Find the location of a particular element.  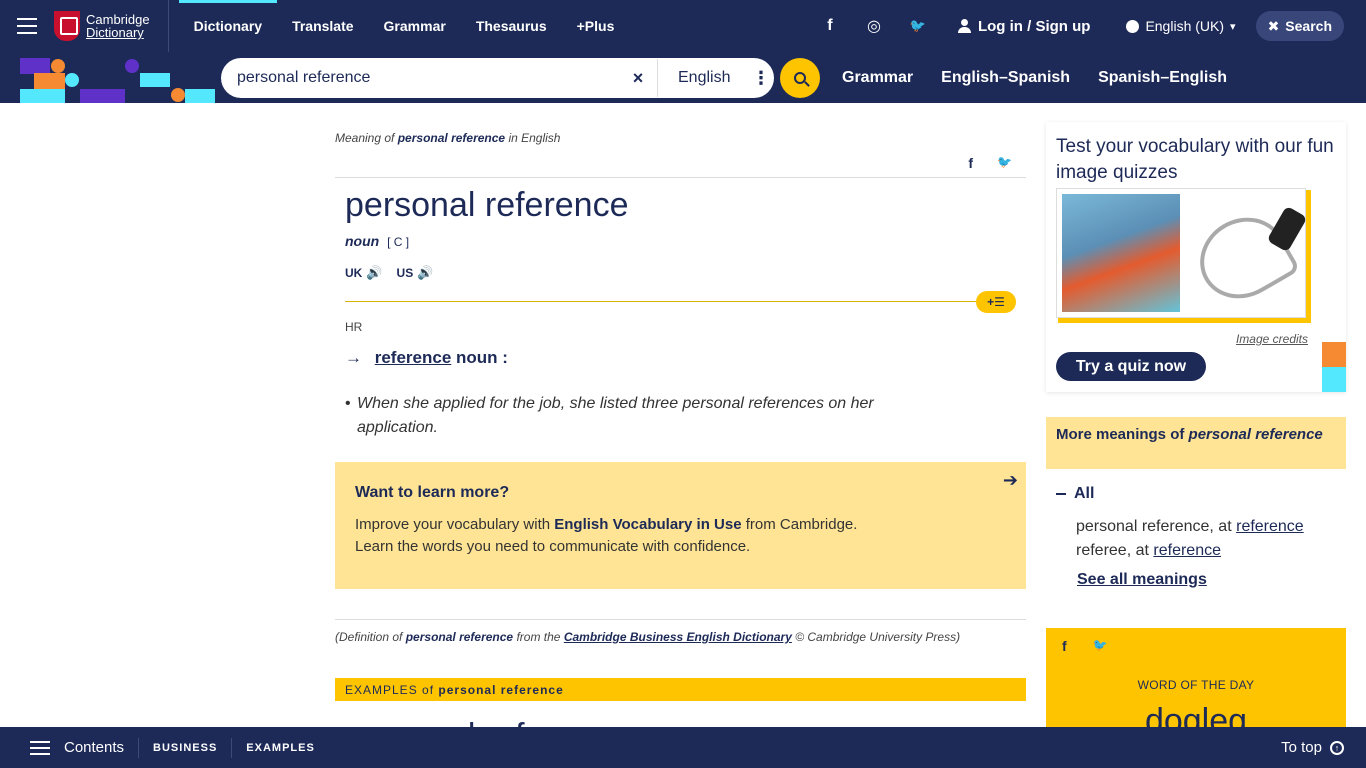

link-spanish-english: Spanish–English is located at coordinates (1162, 78).